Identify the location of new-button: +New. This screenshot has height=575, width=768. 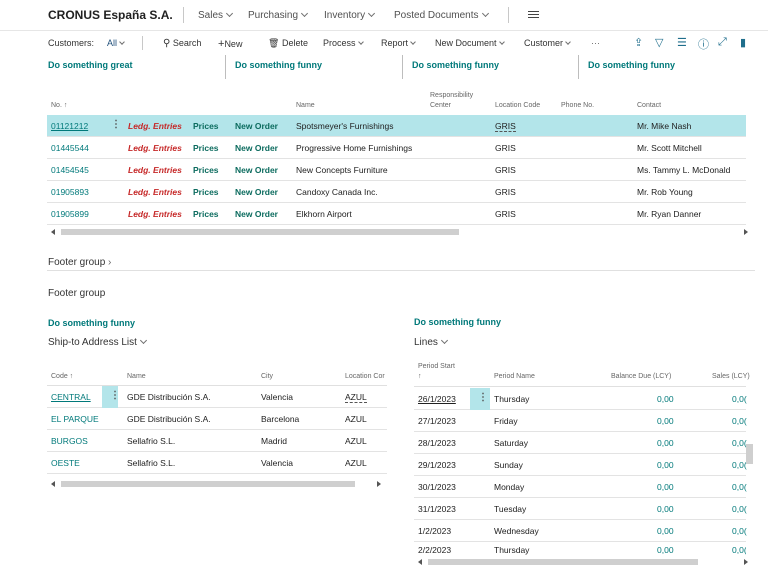
(230, 44).